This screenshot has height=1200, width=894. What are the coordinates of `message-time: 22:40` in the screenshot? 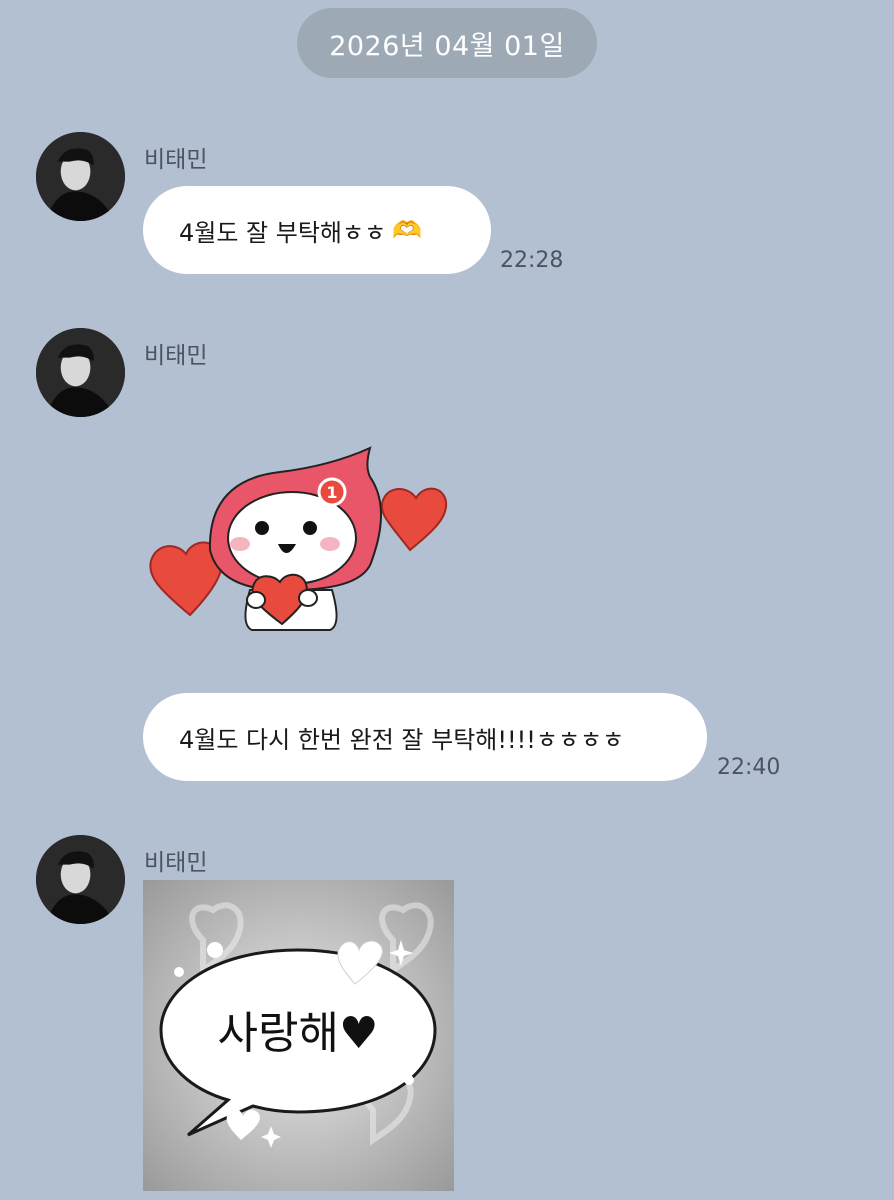 It's located at (749, 767).